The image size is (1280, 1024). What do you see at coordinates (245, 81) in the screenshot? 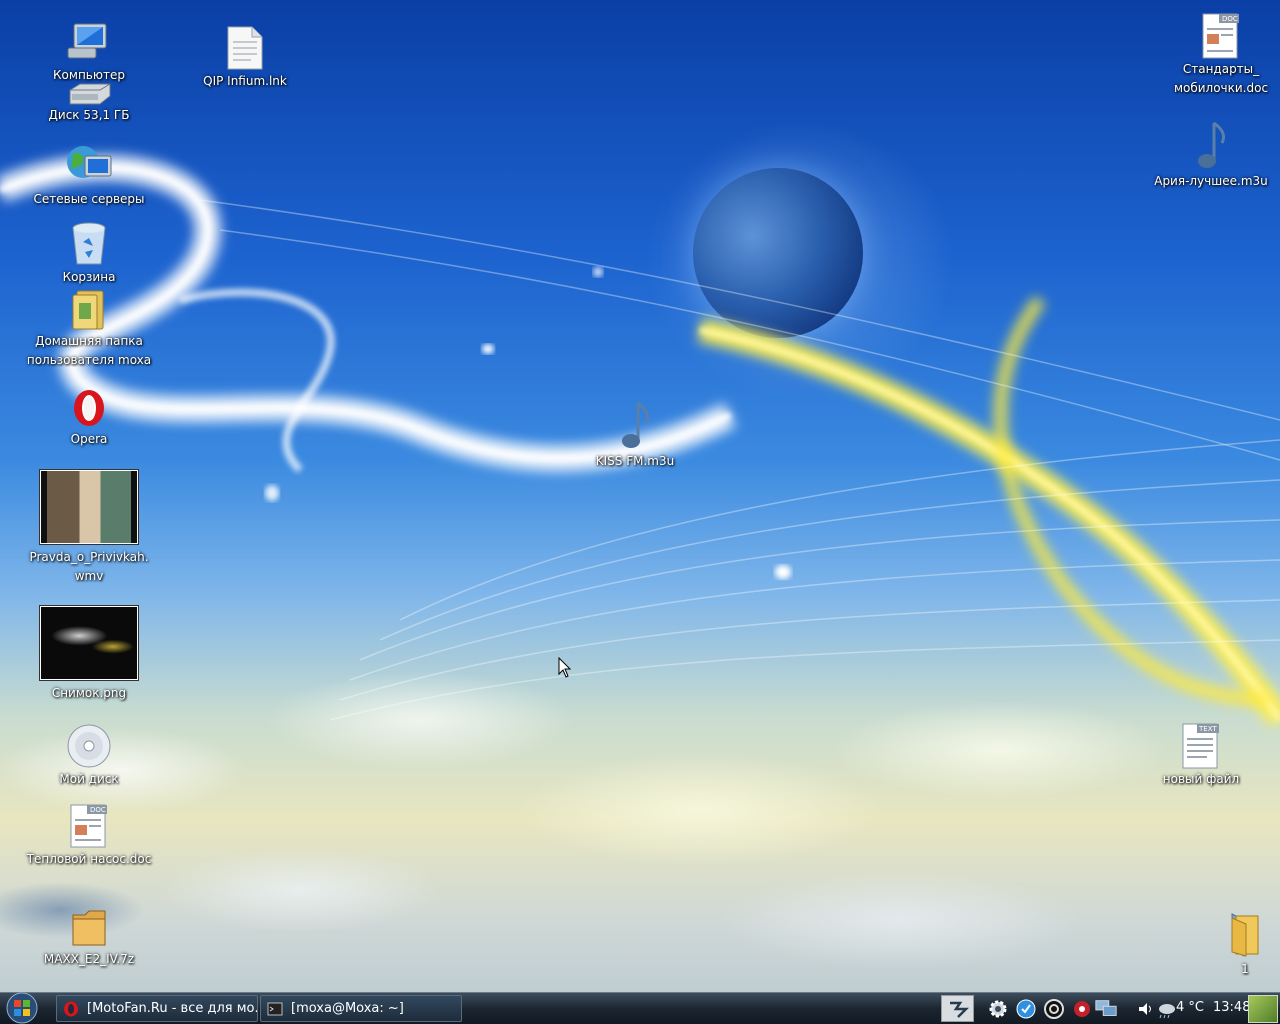
I see `icon-label: QIP Infium.lnk` at bounding box center [245, 81].